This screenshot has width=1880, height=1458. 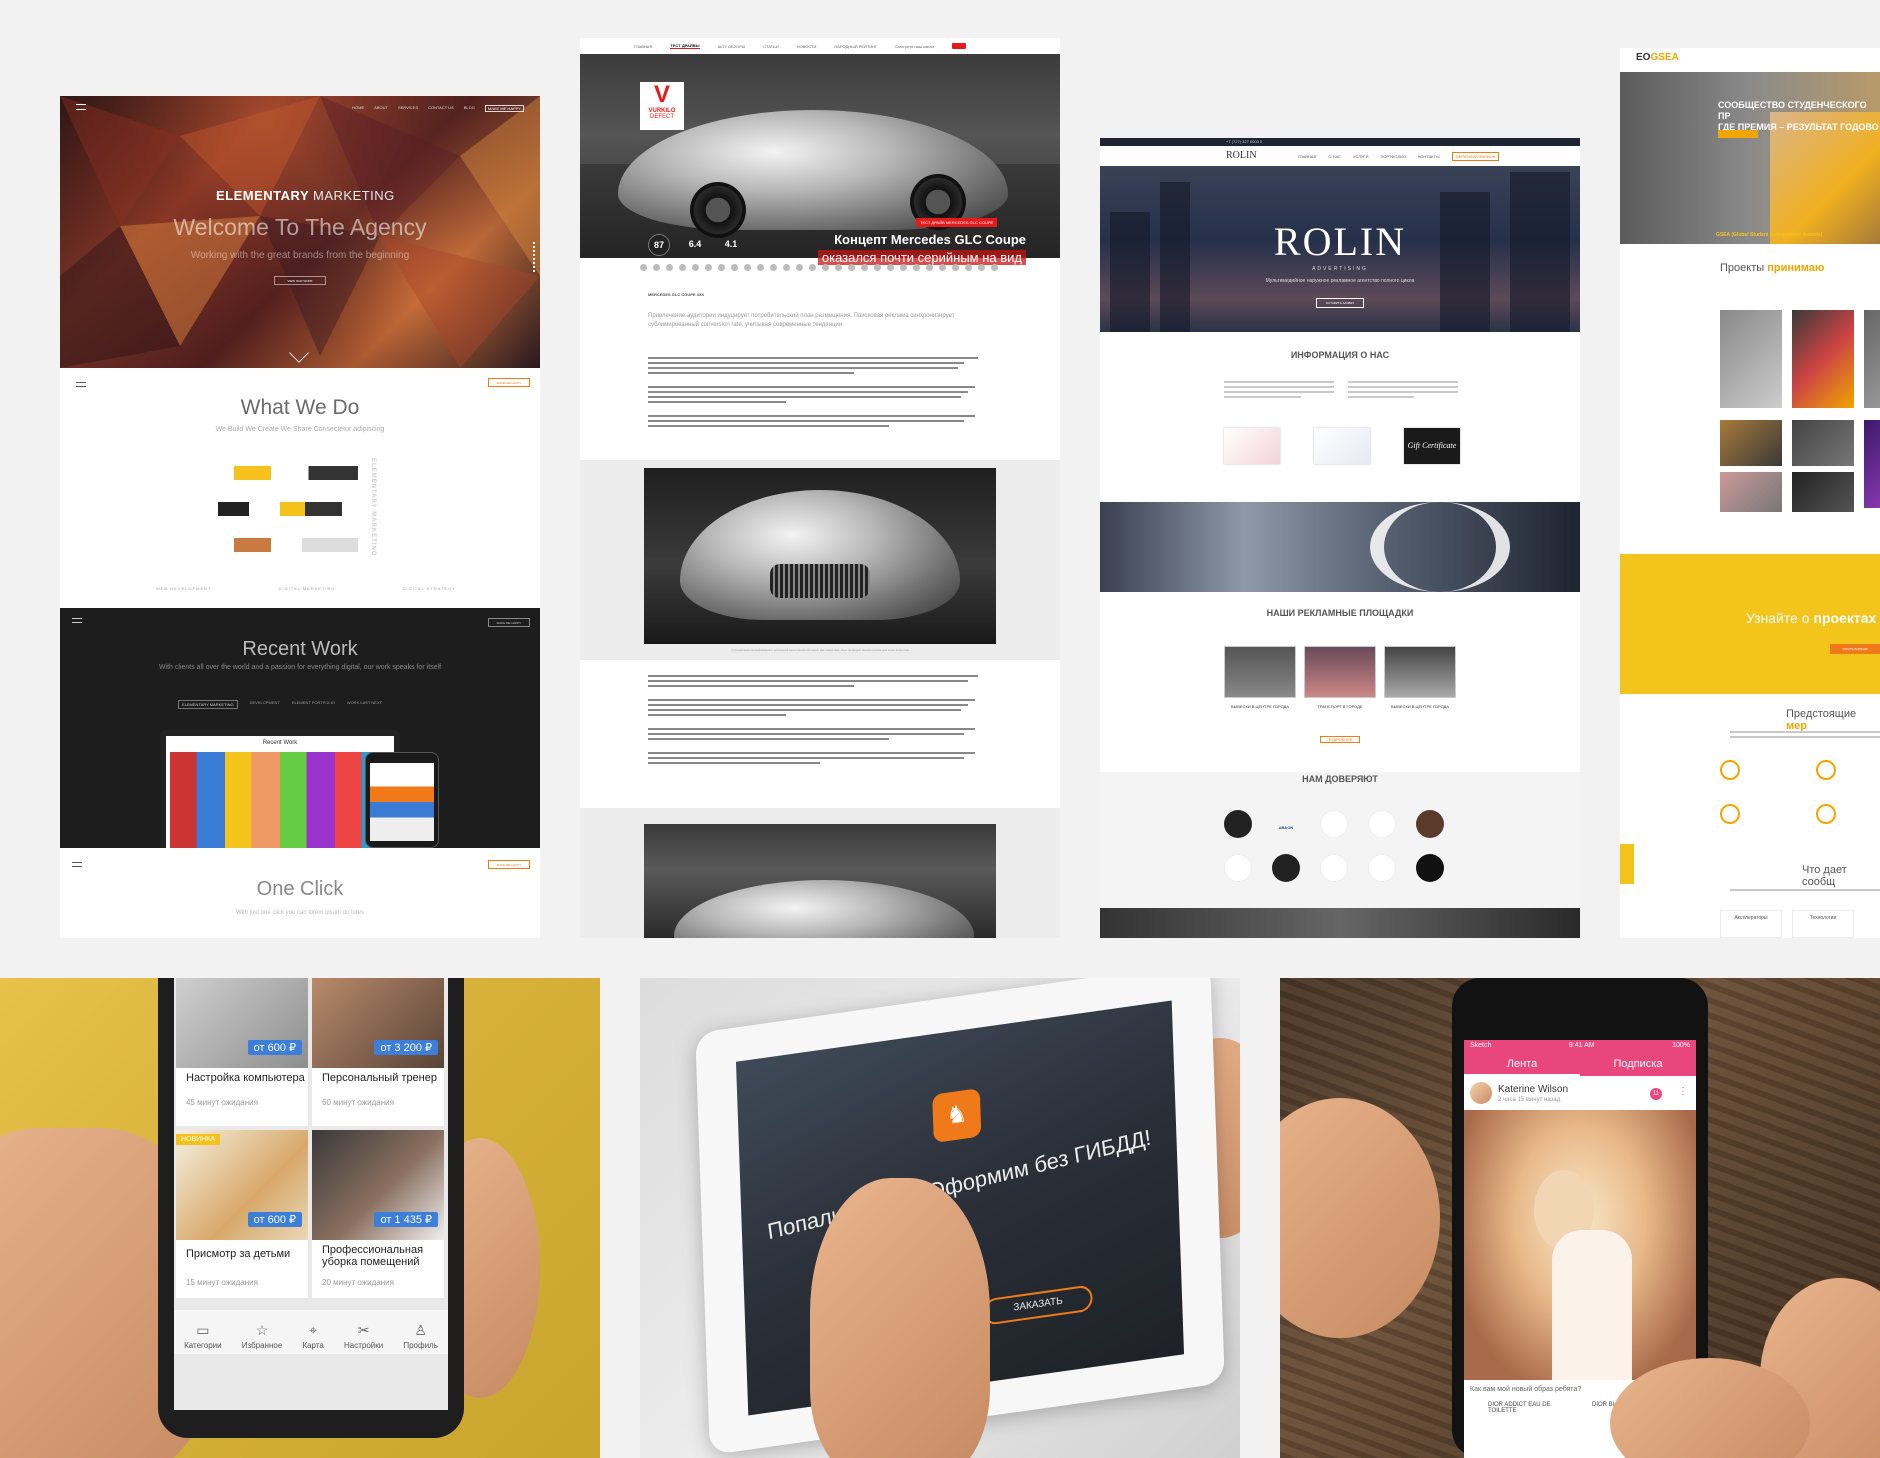 I want to click on banner-button: УЗНАТЬ БОЛЬШЕ, so click(x=1855, y=649).